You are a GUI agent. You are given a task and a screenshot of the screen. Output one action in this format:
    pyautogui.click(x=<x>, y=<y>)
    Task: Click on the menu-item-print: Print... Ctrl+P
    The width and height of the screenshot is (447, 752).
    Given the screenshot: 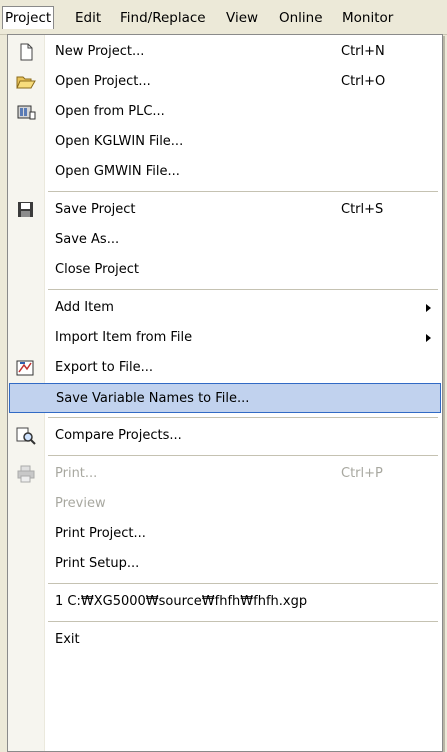 What is the action you would take?
    pyautogui.click(x=225, y=474)
    